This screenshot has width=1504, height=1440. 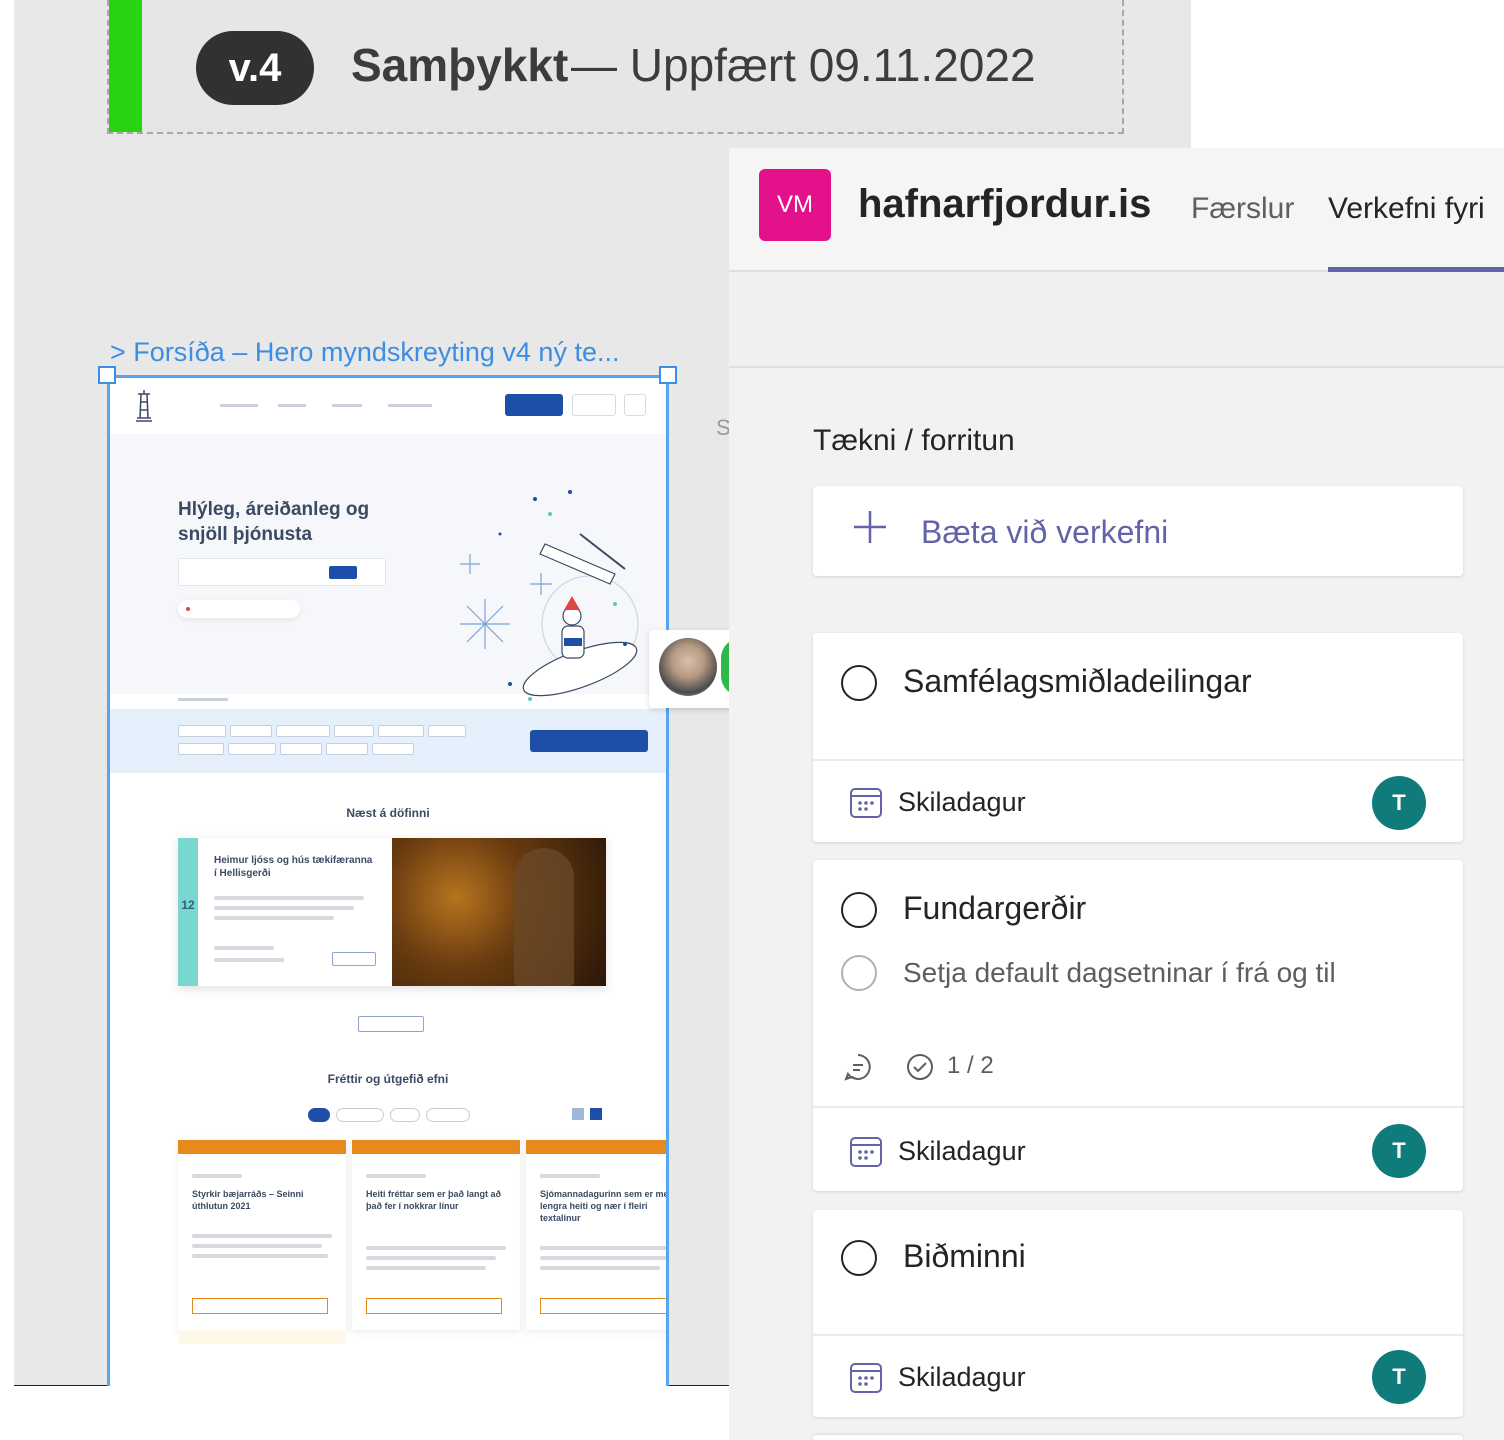 I want to click on event-photo-figure, so click(x=544, y=917).